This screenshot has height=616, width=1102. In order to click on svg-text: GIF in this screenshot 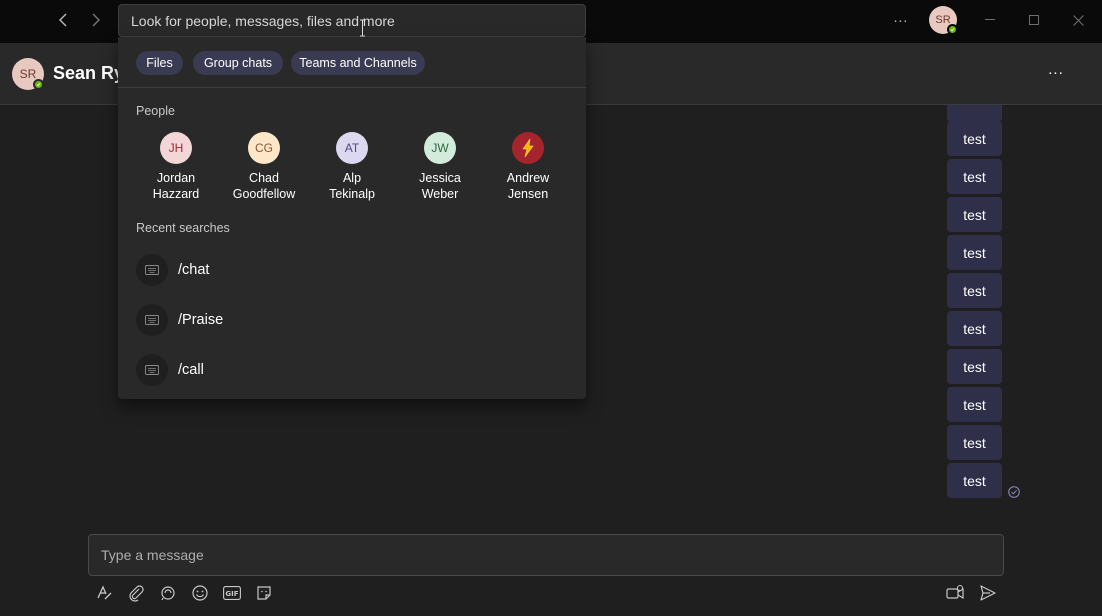, I will do `click(231, 594)`.